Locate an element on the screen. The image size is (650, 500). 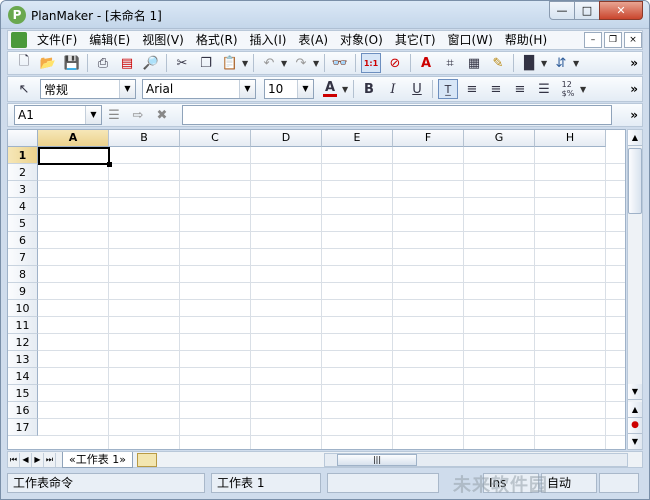
menu-view: 视图(V) is located at coordinates (163, 40).